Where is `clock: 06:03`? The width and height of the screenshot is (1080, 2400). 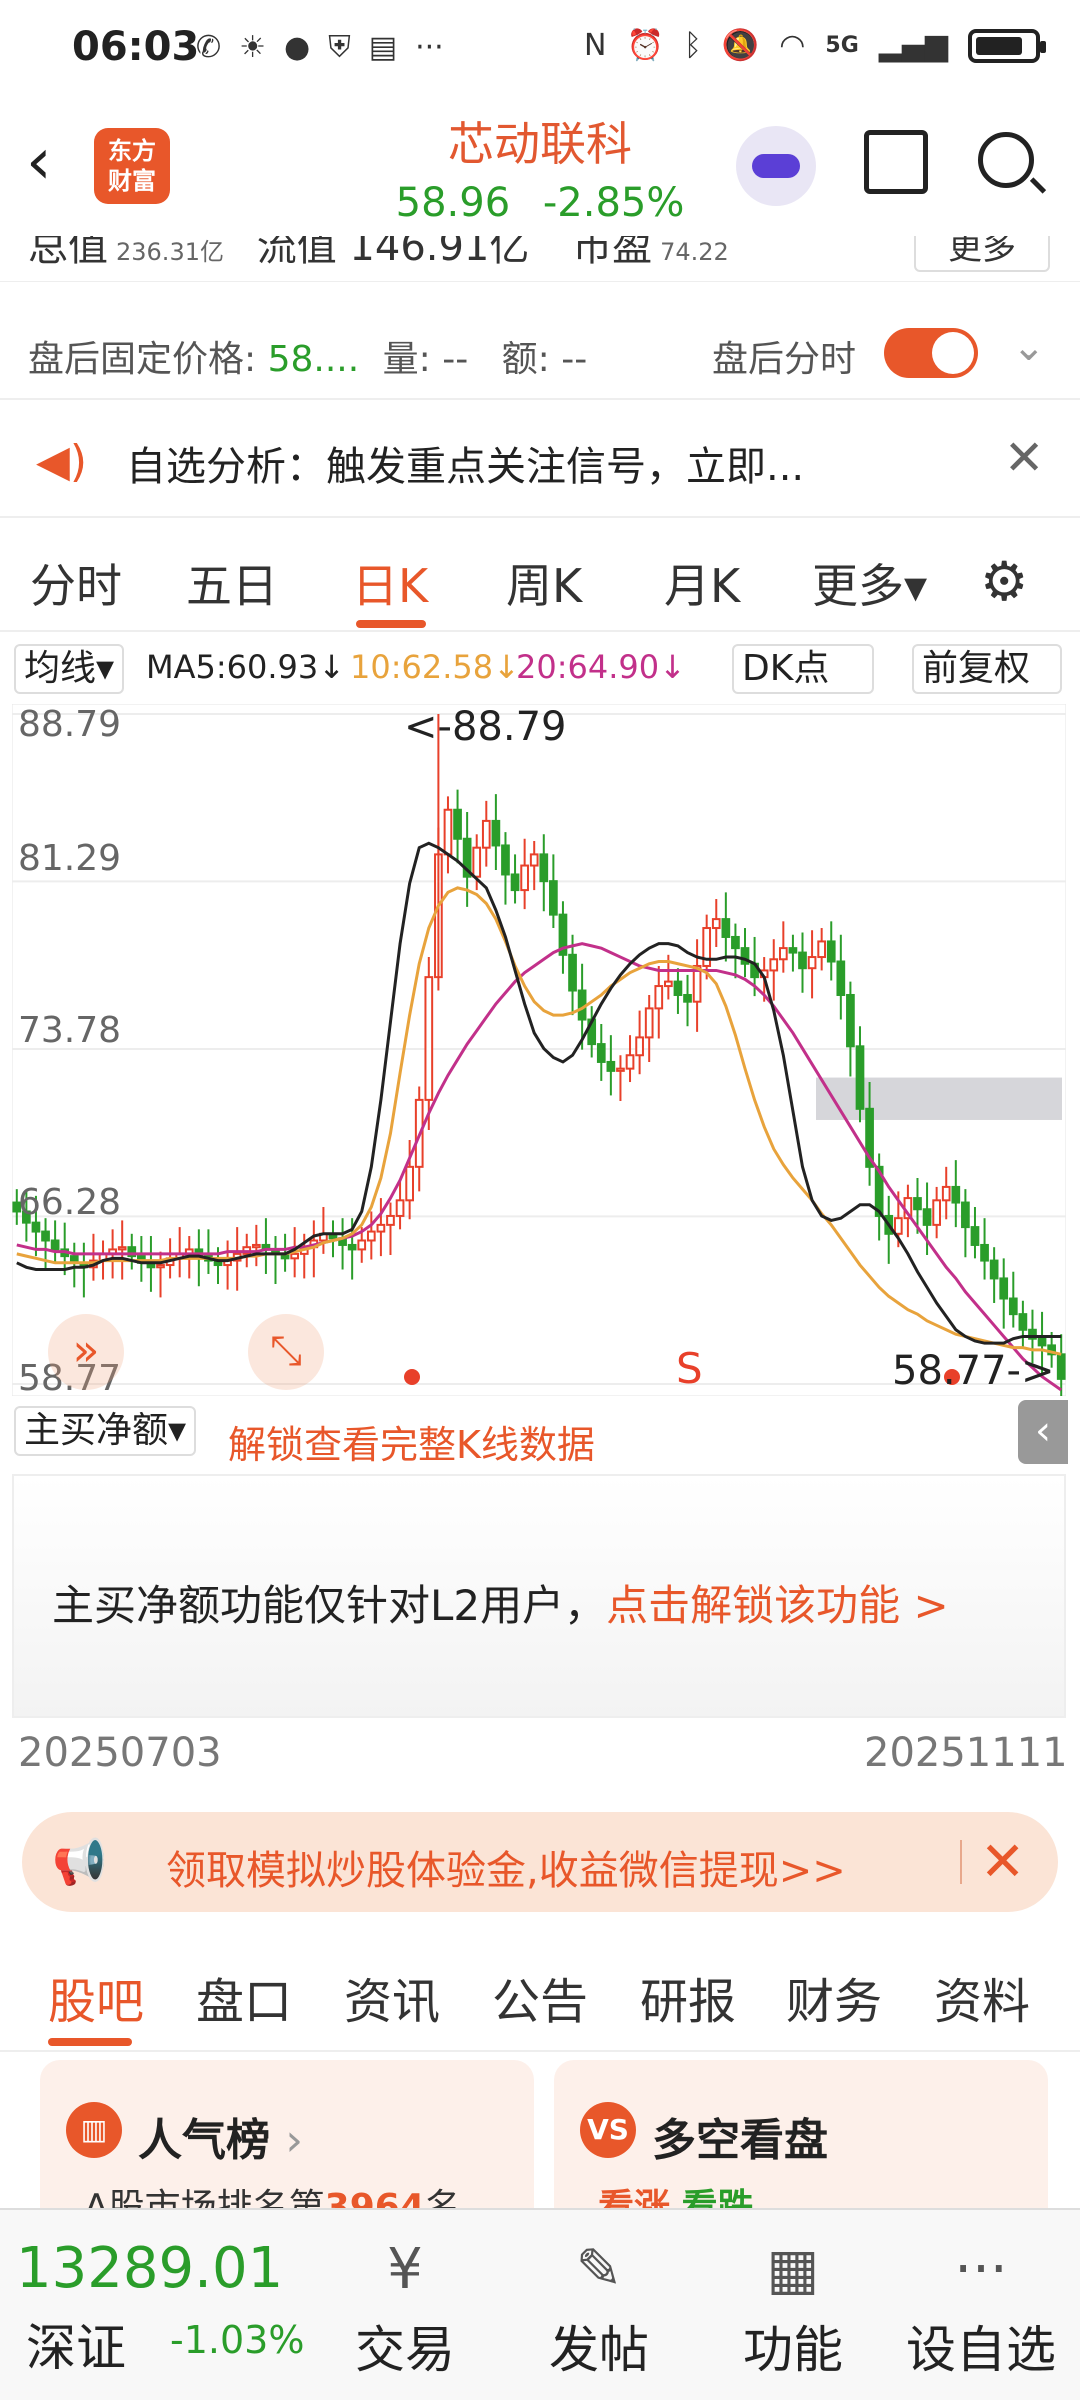 clock: 06:03 is located at coordinates (136, 47).